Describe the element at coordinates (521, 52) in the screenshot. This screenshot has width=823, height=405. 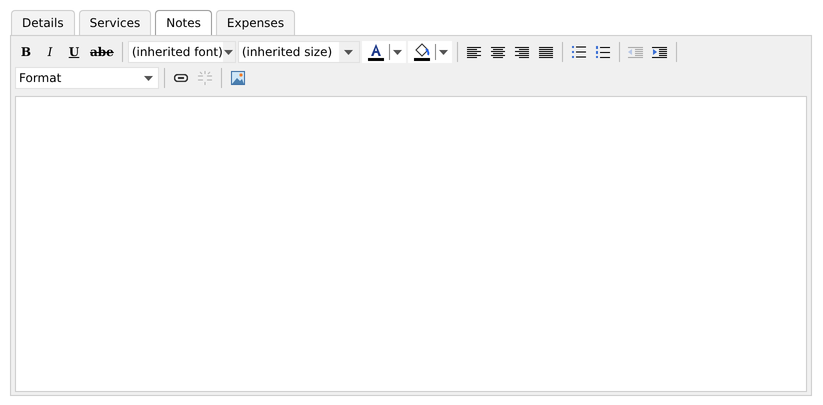
I see `align-right-icon` at that location.